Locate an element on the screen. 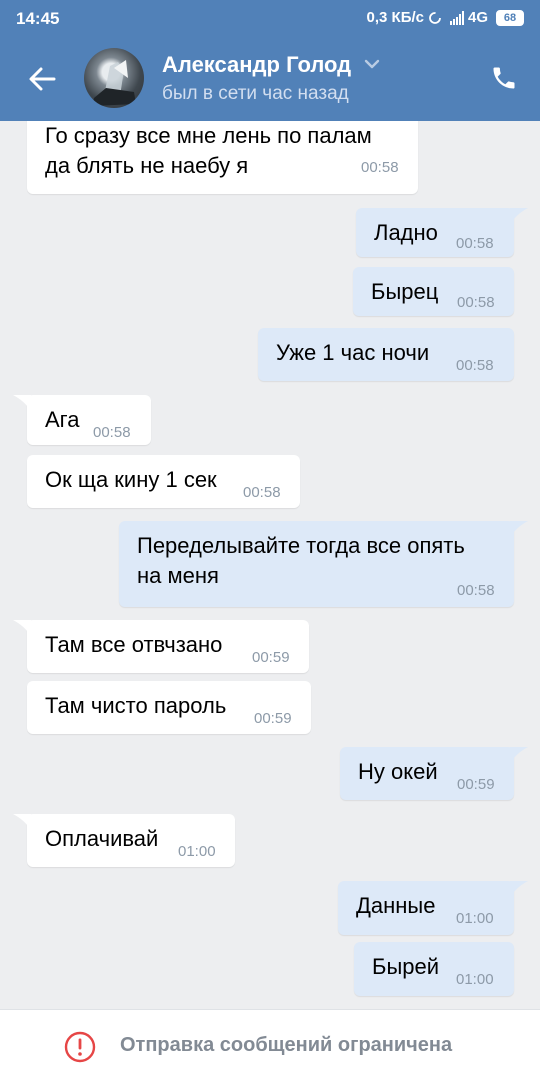 This screenshot has height=1081, width=540. message-text: Бырей is located at coordinates (405, 967).